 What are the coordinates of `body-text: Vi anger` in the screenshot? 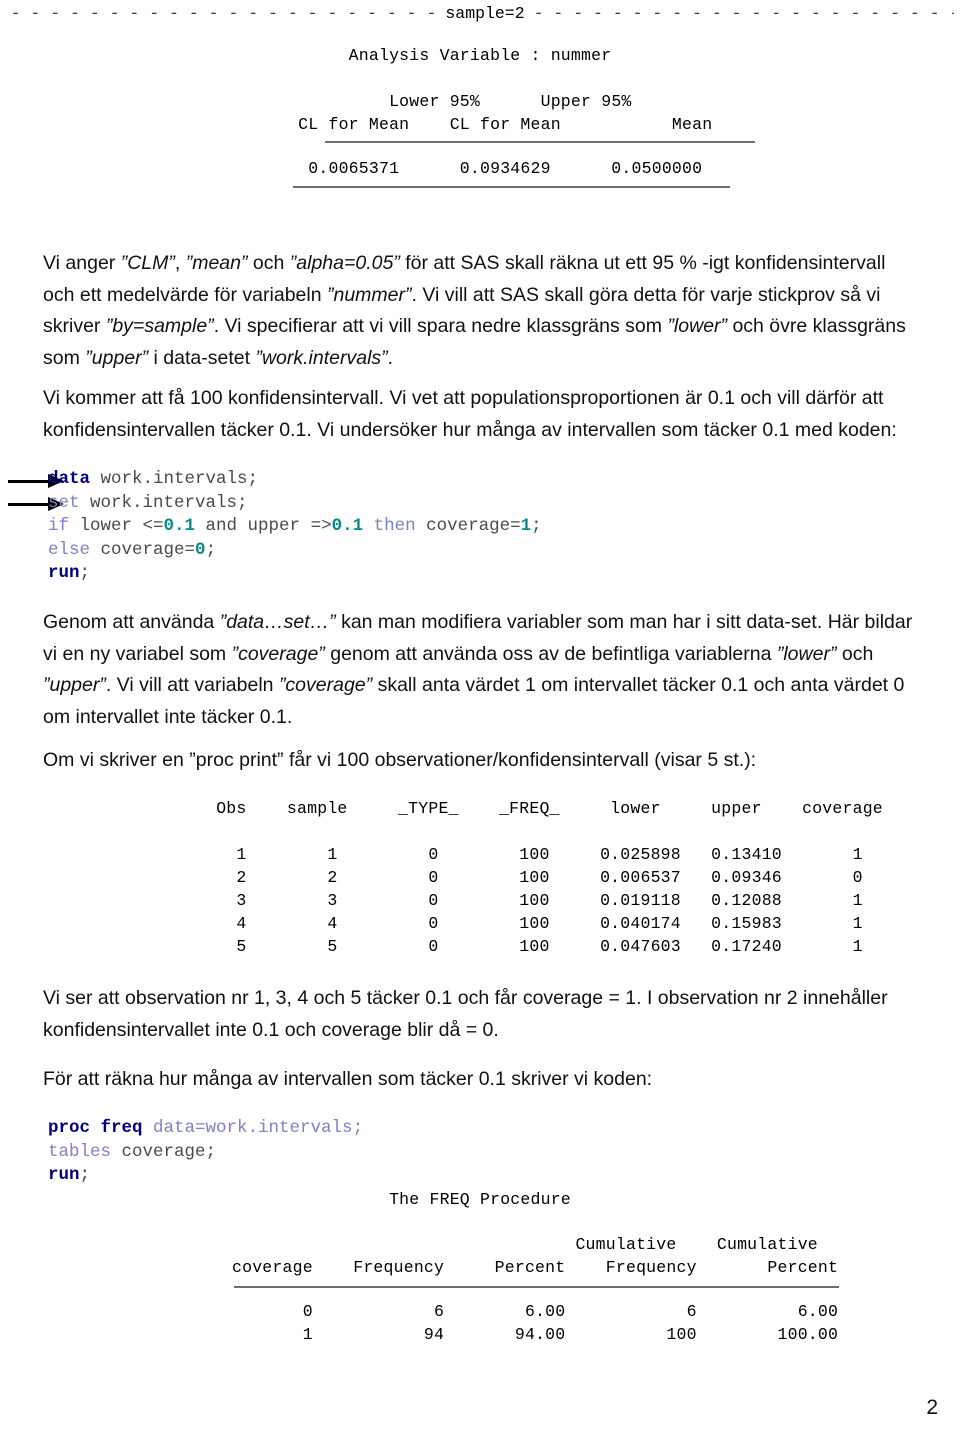 It's located at (82, 263).